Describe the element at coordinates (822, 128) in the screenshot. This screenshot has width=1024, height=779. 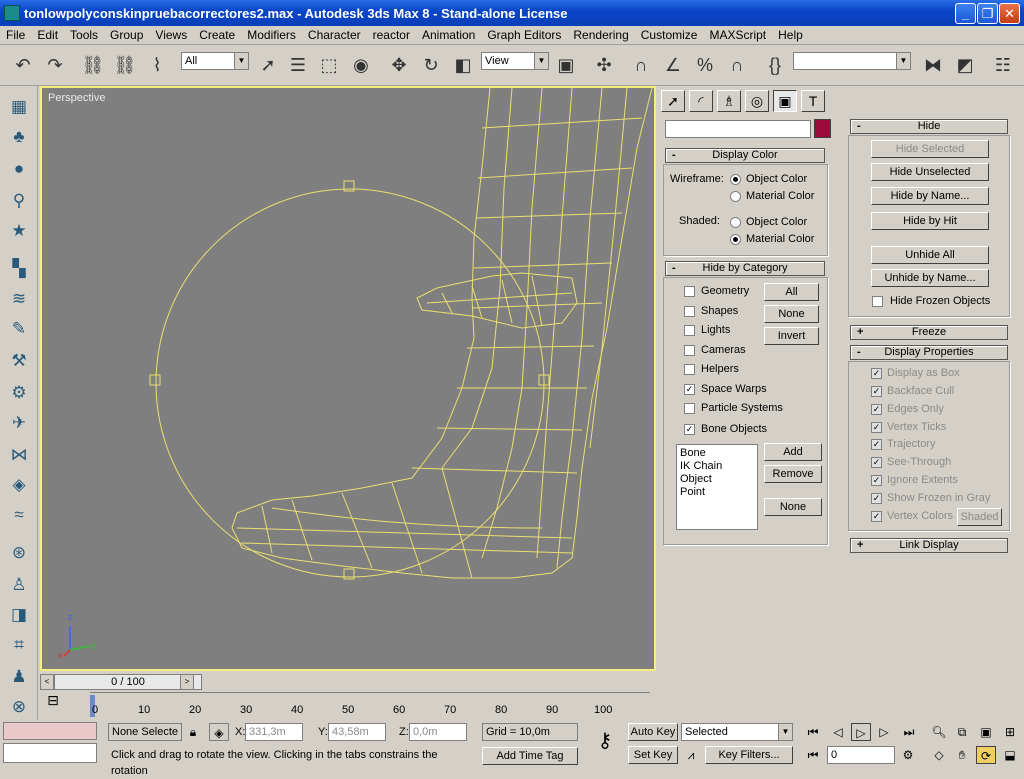
I see `object-color-swatch` at that location.